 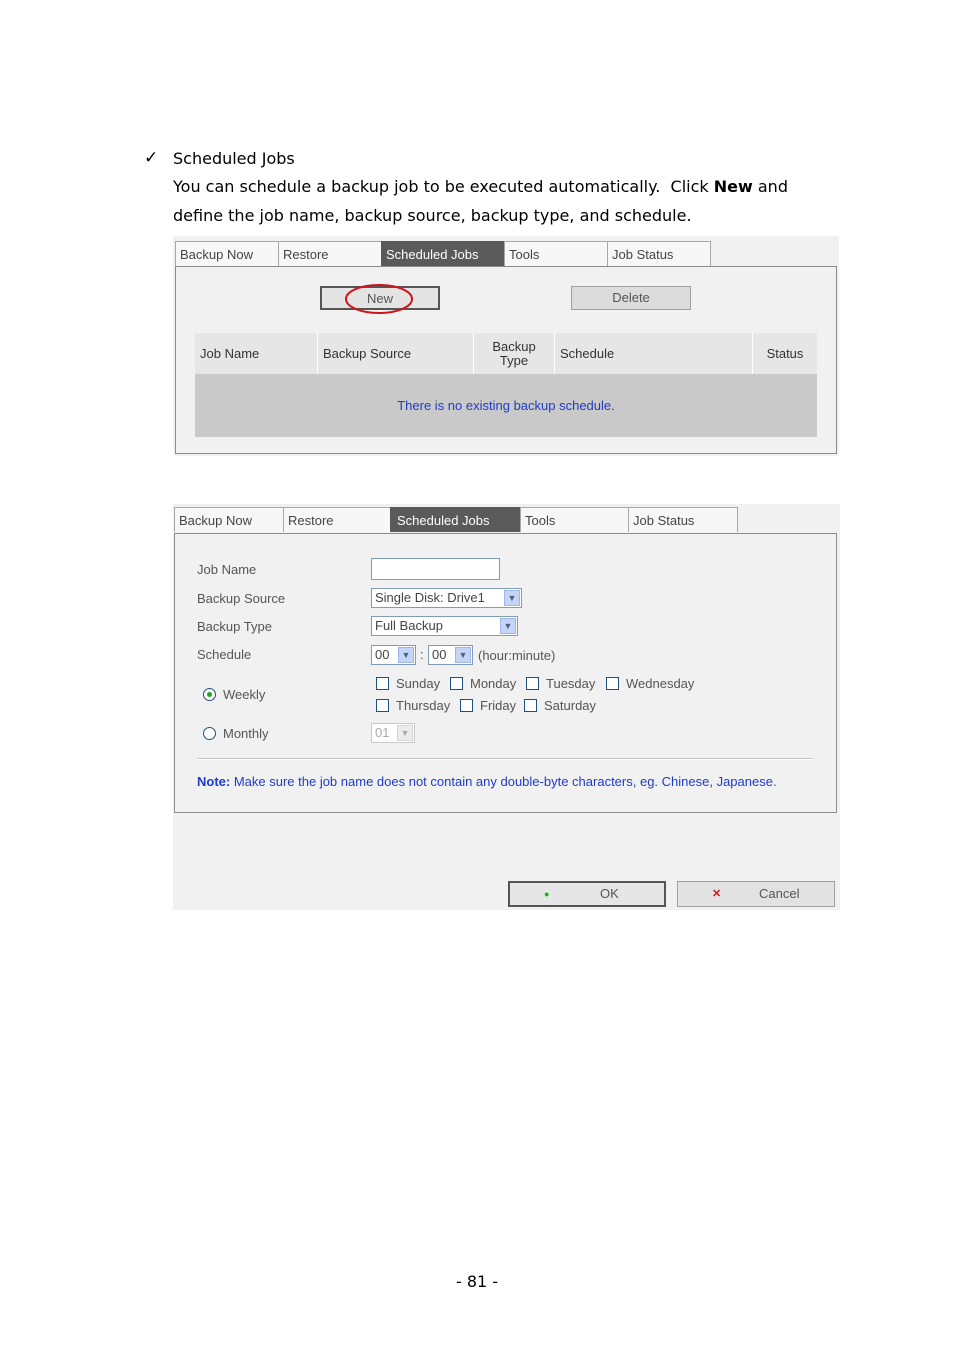 I want to click on col-job-name: Job Name, so click(x=256, y=353).